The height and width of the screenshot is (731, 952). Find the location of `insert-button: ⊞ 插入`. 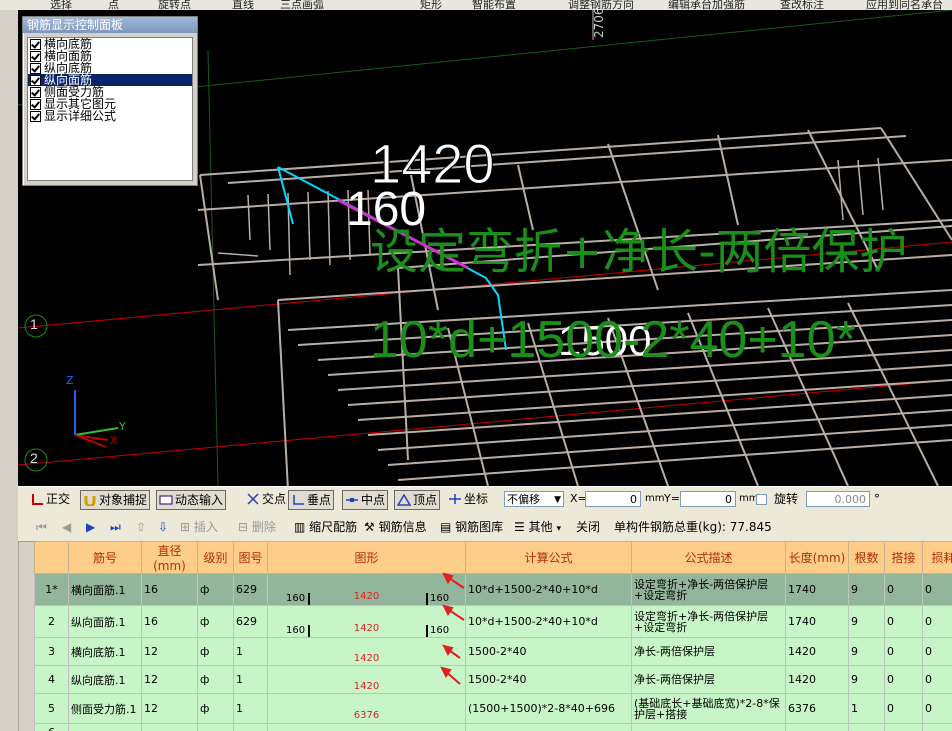

insert-button: ⊞ 插入 is located at coordinates (199, 527).